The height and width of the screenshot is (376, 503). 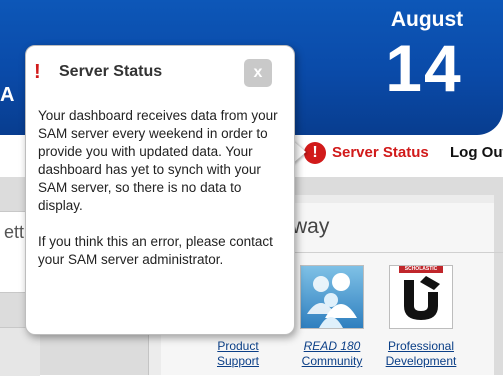 I want to click on tile-professional-development: SCHOLASTIC Professional Development, so click(x=421, y=317).